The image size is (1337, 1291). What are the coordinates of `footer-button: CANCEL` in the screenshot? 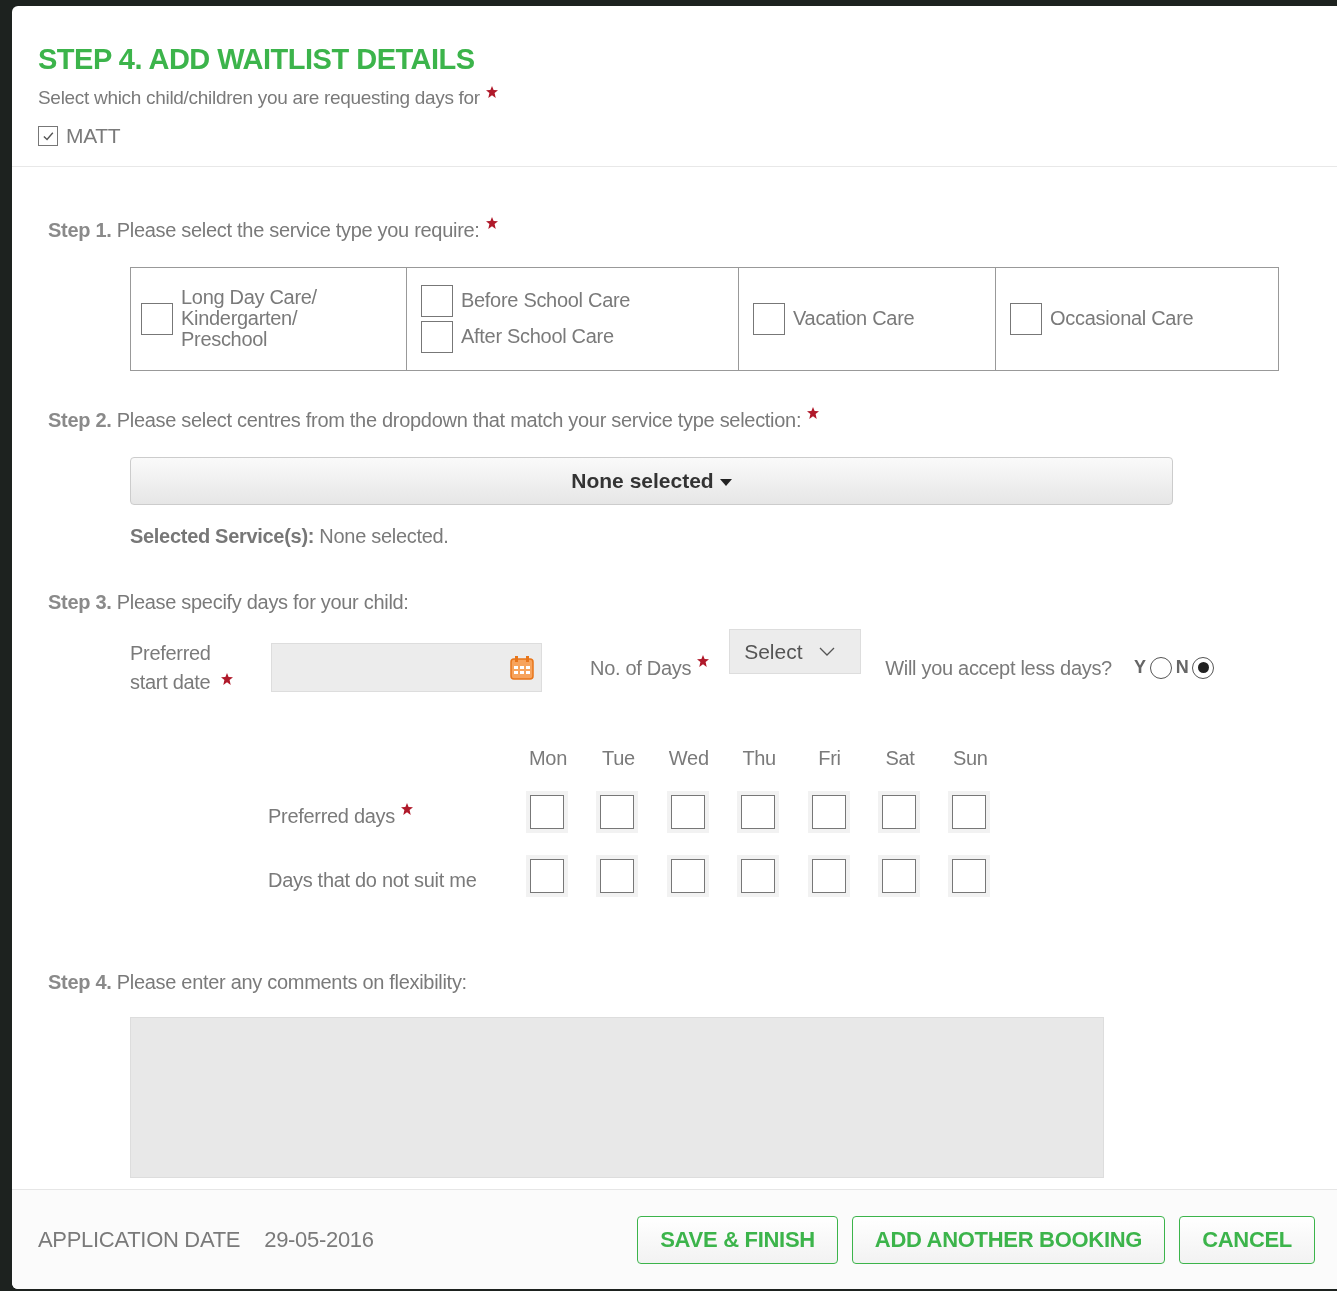 It's located at (1247, 1239).